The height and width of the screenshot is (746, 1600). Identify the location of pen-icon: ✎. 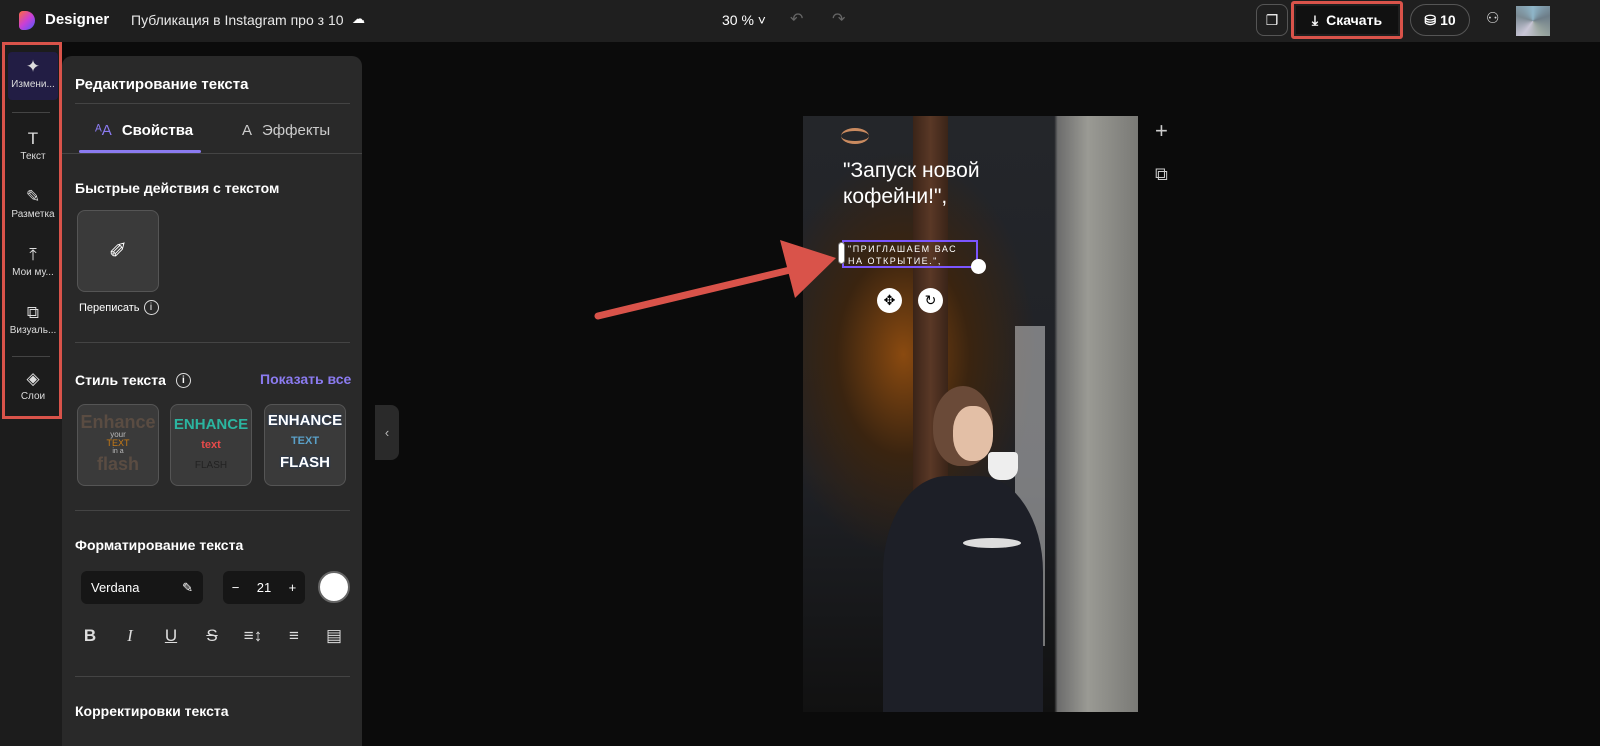
(33, 196).